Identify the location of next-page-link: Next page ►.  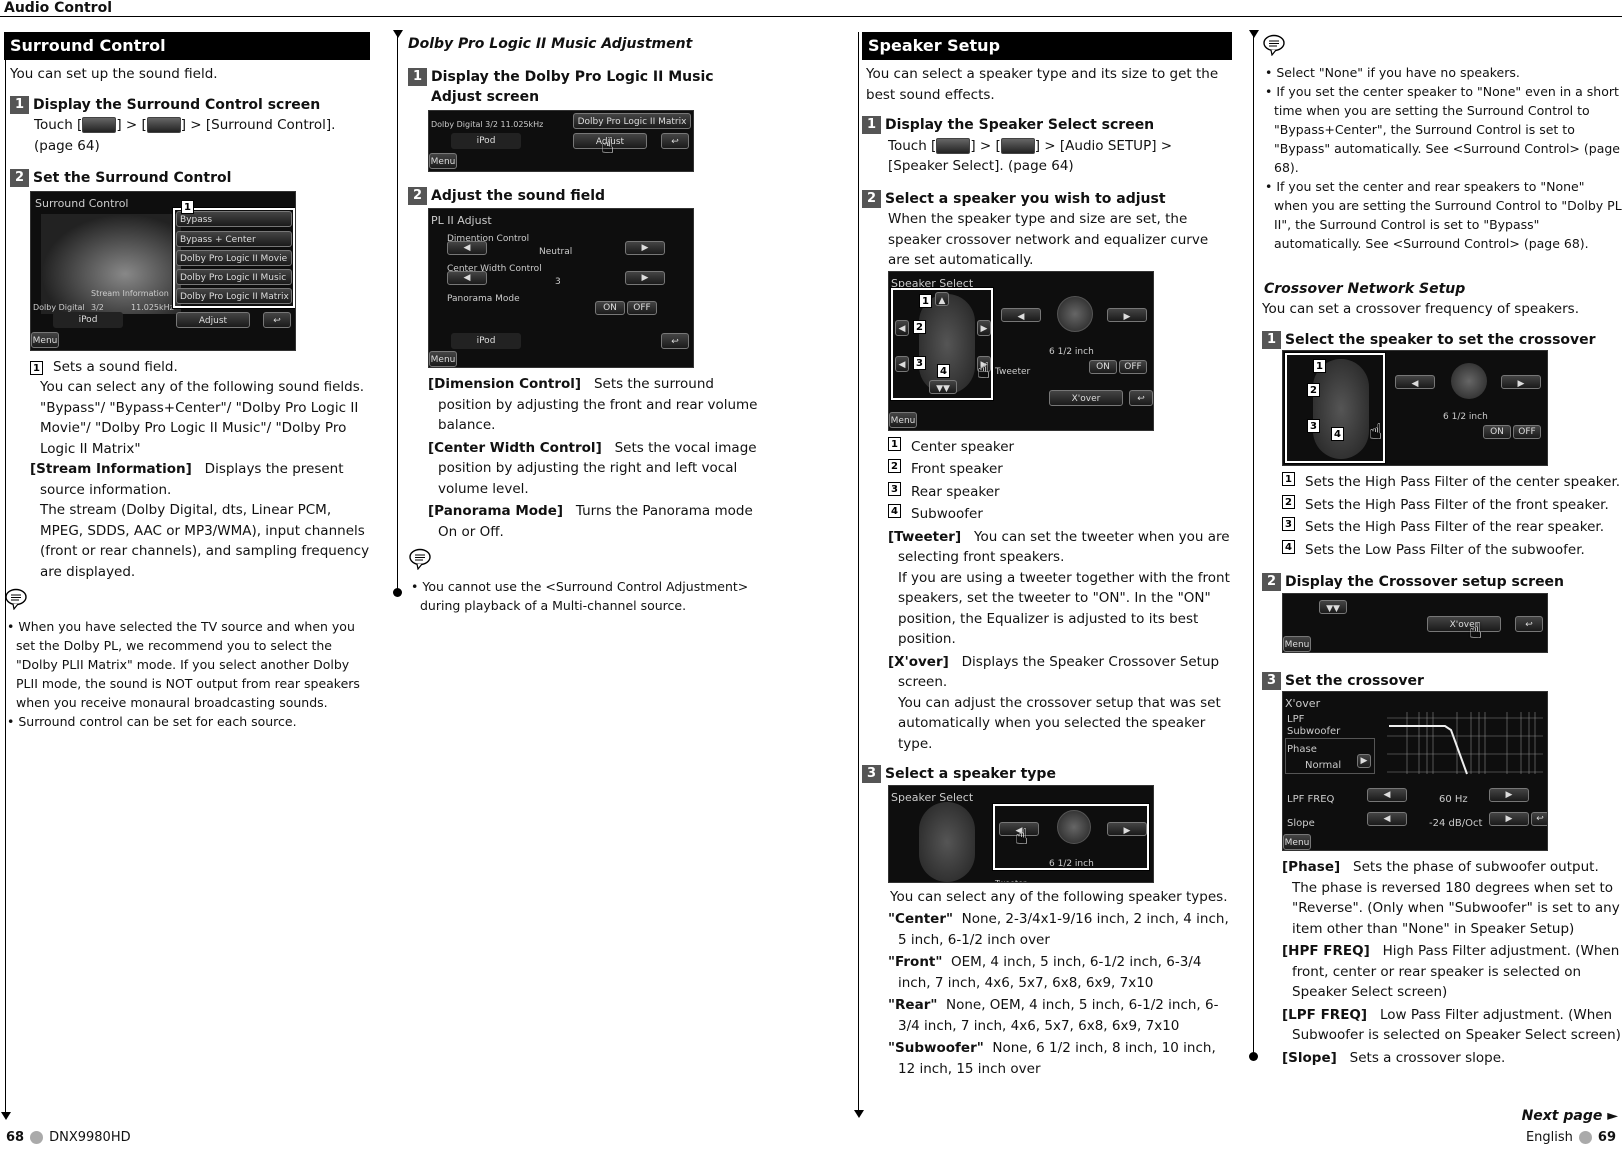
(1570, 1116).